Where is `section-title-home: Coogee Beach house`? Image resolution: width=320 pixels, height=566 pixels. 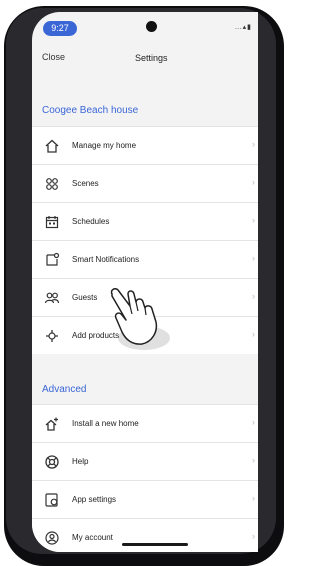 section-title-home: Coogee Beach house is located at coordinates (90, 110).